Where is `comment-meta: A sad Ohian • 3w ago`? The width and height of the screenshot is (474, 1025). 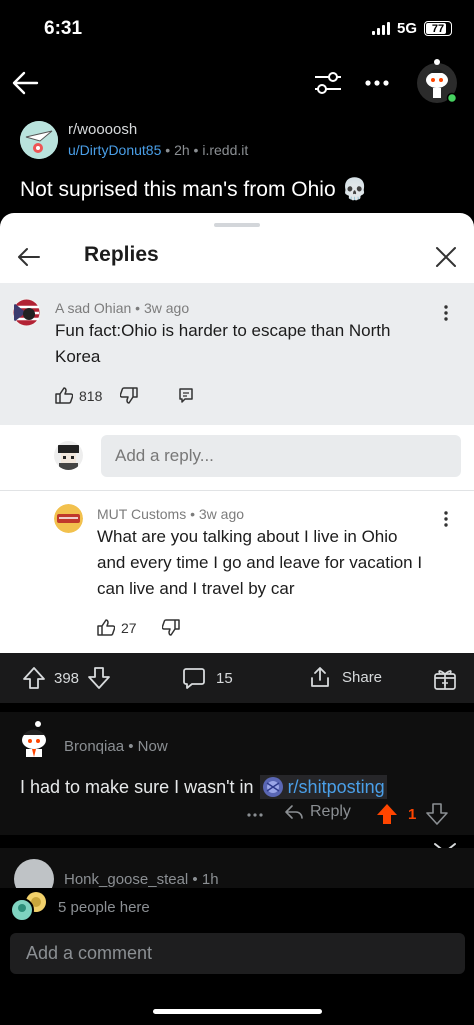
comment-meta: A sad Ohian • 3w ago is located at coordinates (122, 308).